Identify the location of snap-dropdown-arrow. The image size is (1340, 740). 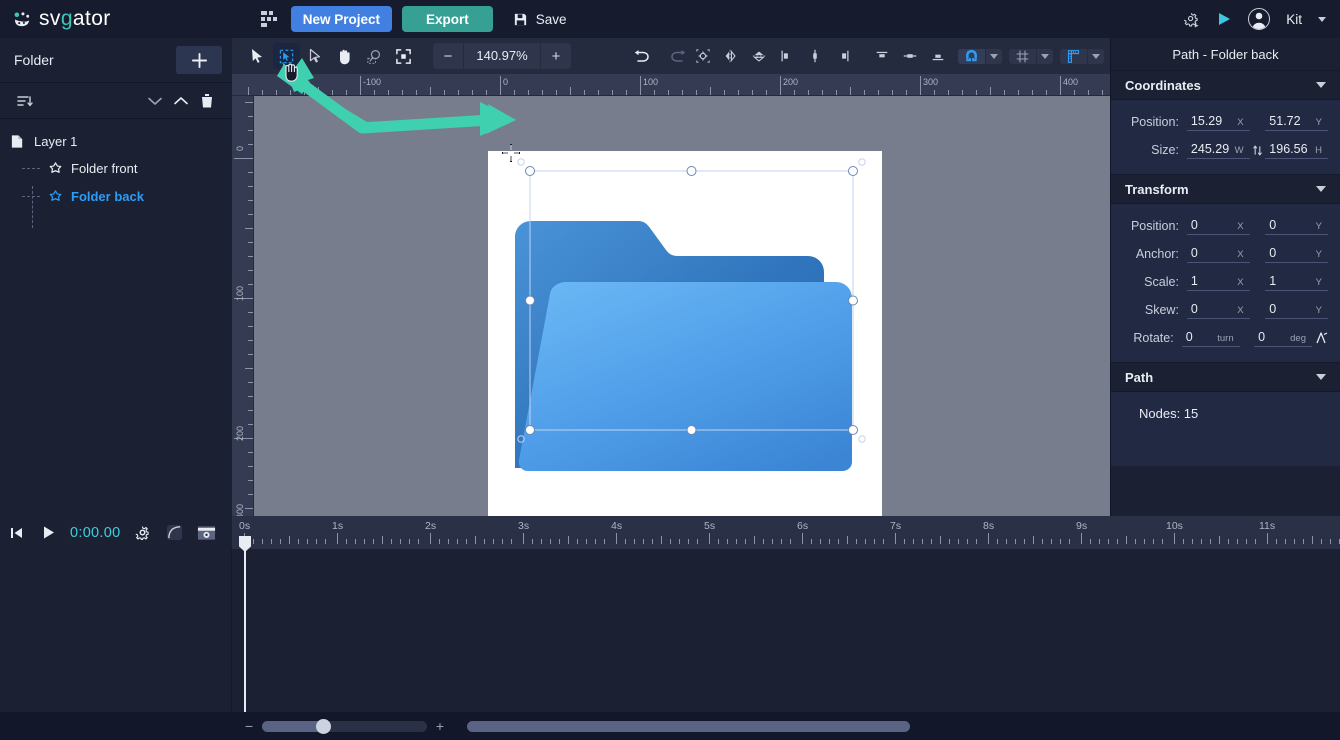
(993, 56).